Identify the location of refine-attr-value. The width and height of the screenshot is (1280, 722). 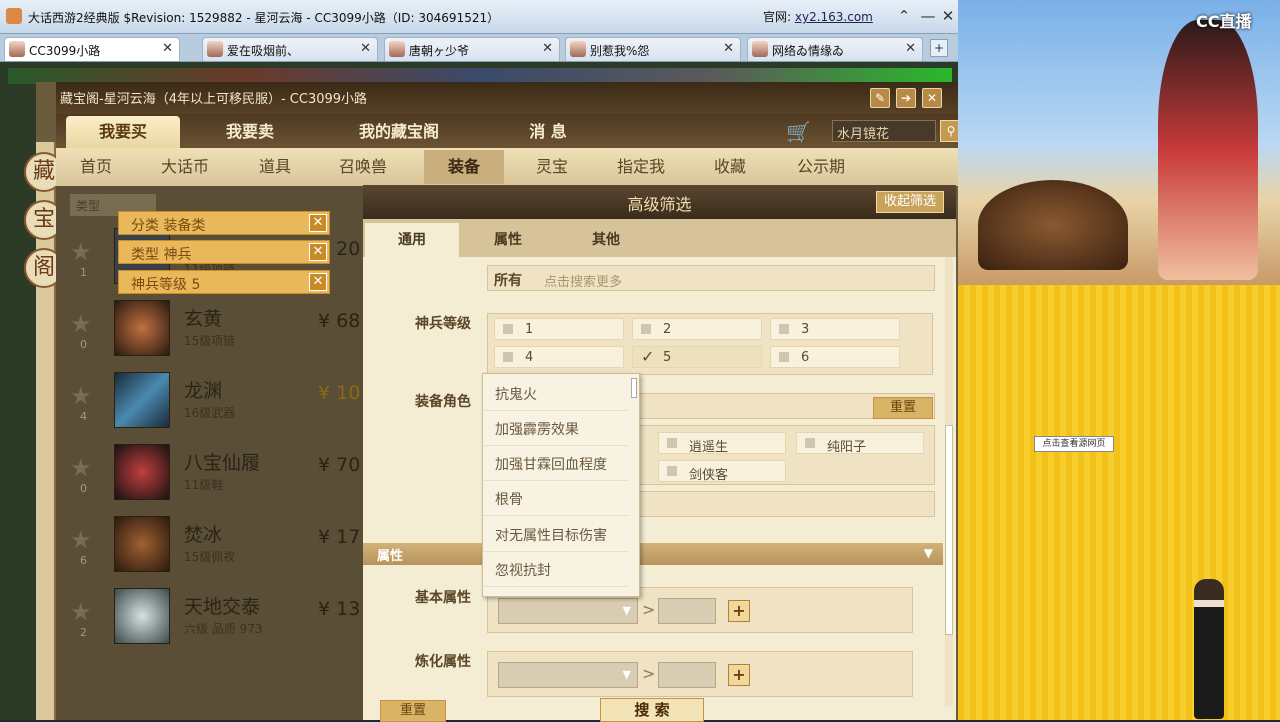
(687, 675).